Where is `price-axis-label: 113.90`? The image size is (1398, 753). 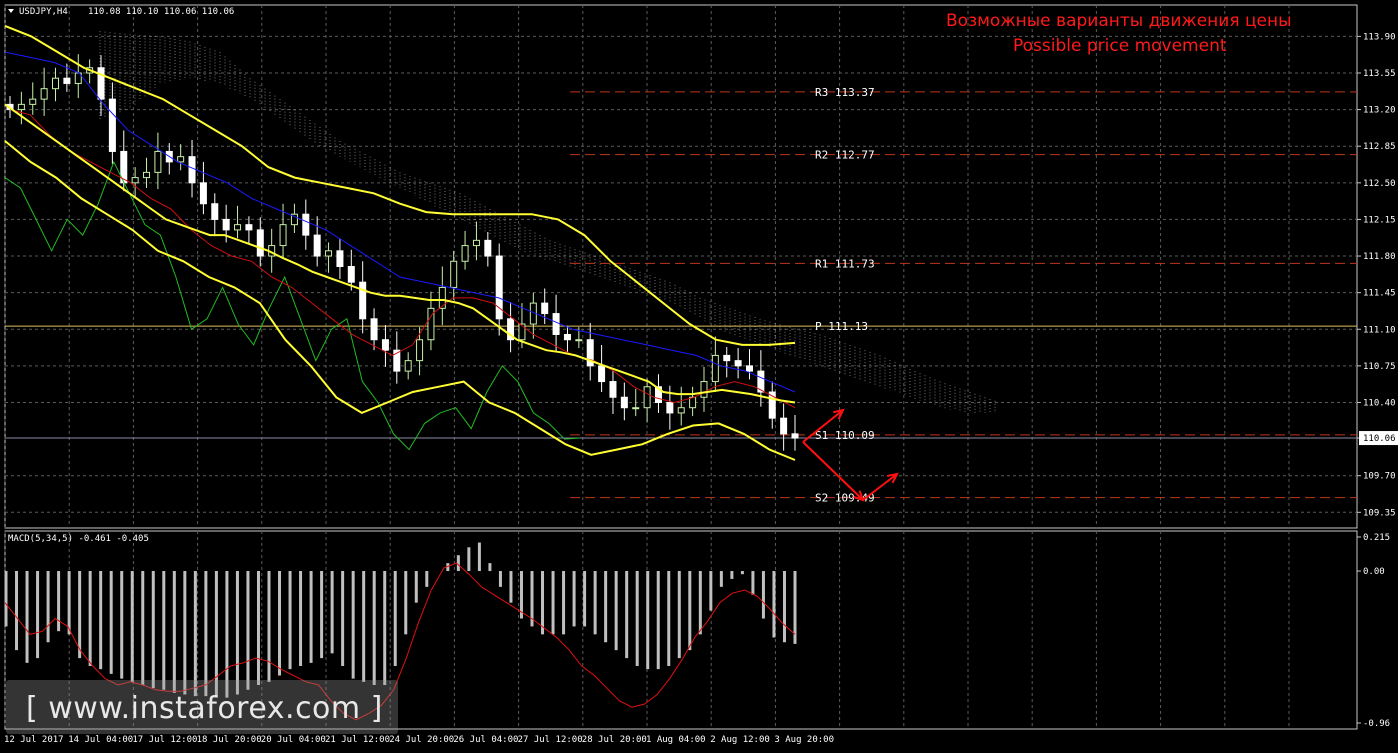
price-axis-label: 113.90 is located at coordinates (1379, 37).